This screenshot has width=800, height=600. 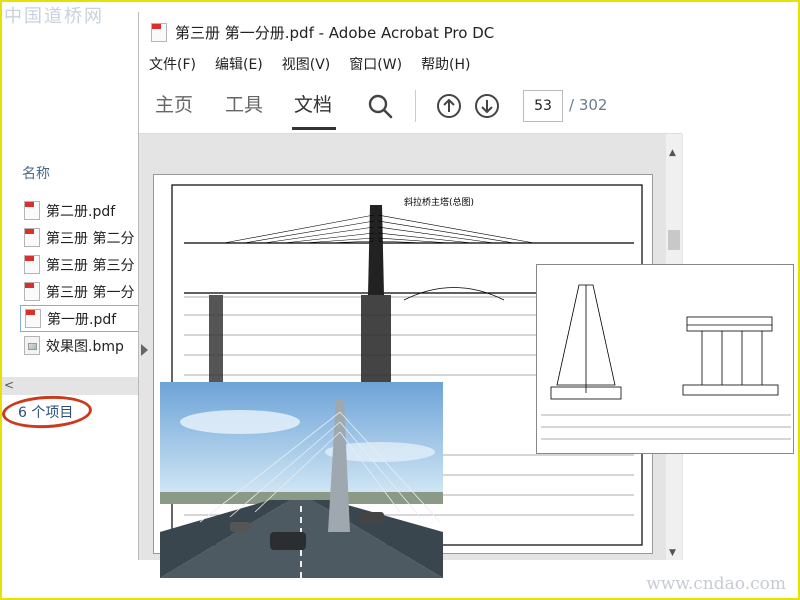 I want to click on file-item-0: 第二册.pdf, so click(x=80, y=210).